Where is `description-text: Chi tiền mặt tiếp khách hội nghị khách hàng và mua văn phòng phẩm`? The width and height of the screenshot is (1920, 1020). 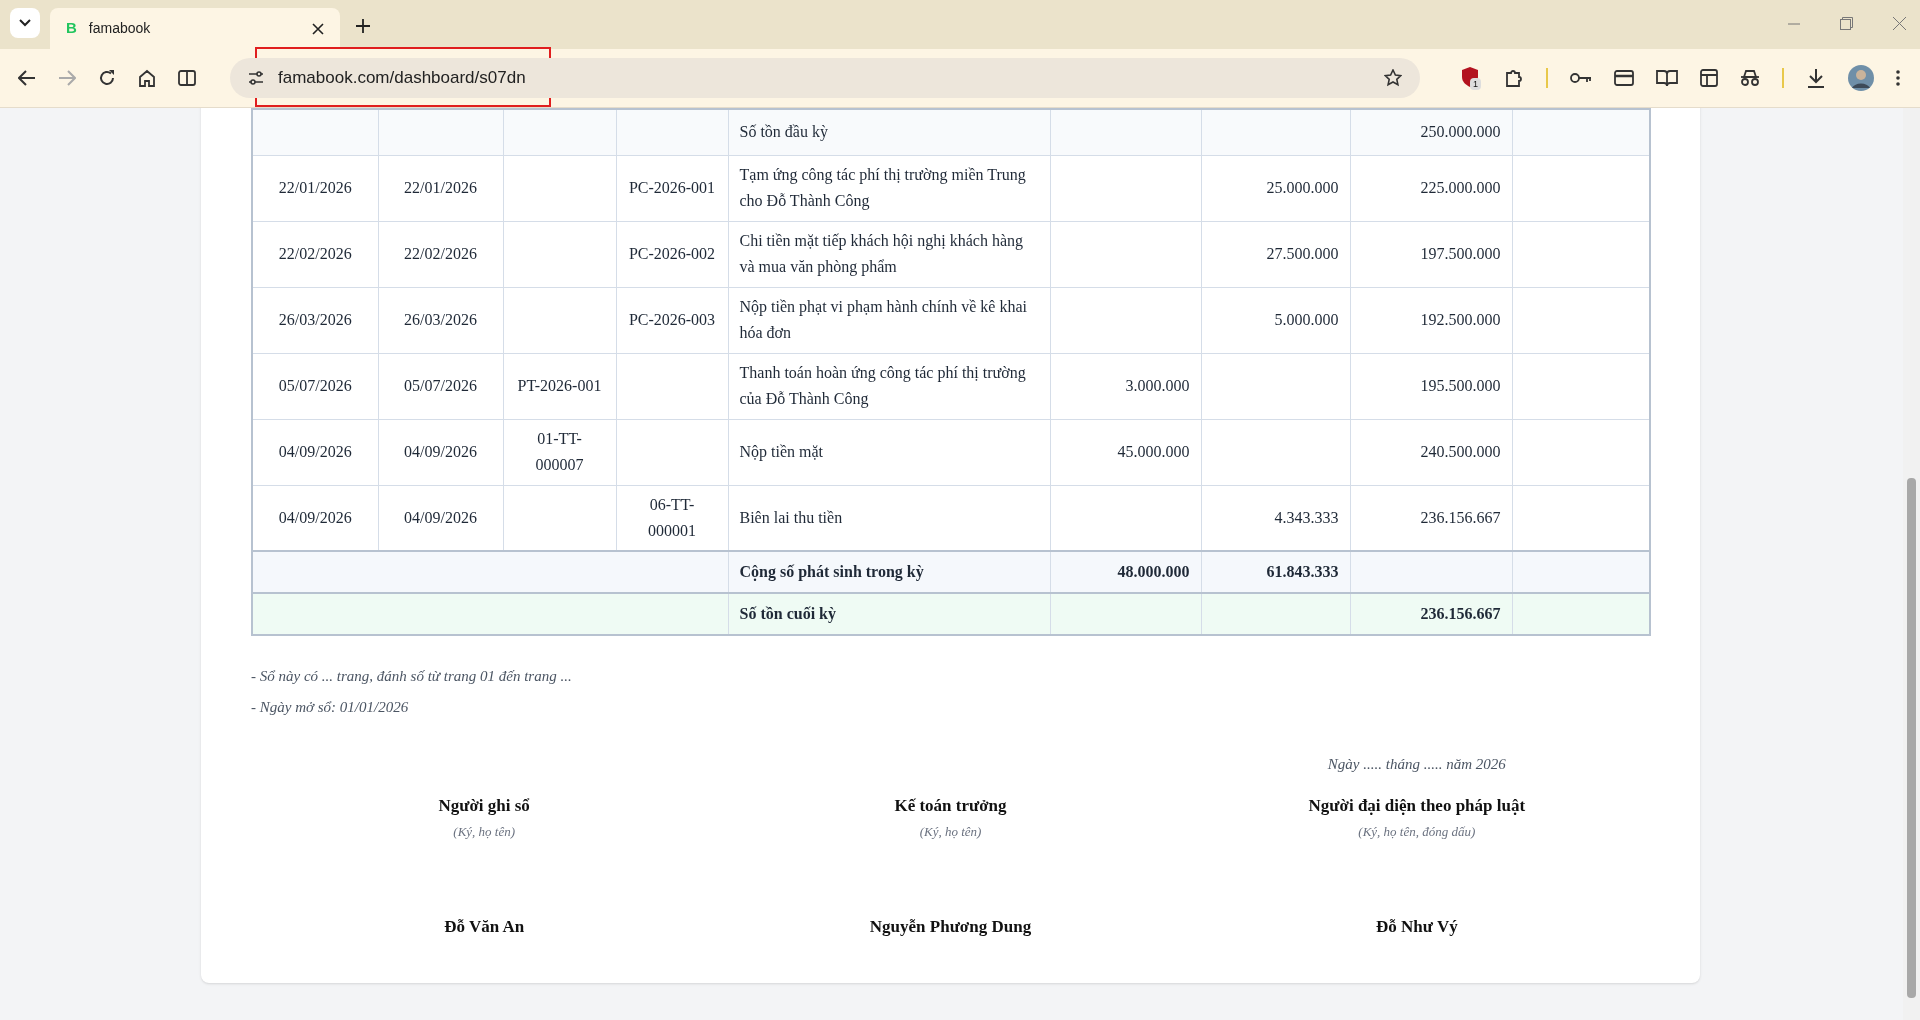
description-text: Chi tiền mặt tiếp khách hội nghị khách hàng và mua văn phòng phẩm is located at coordinates (881, 253).